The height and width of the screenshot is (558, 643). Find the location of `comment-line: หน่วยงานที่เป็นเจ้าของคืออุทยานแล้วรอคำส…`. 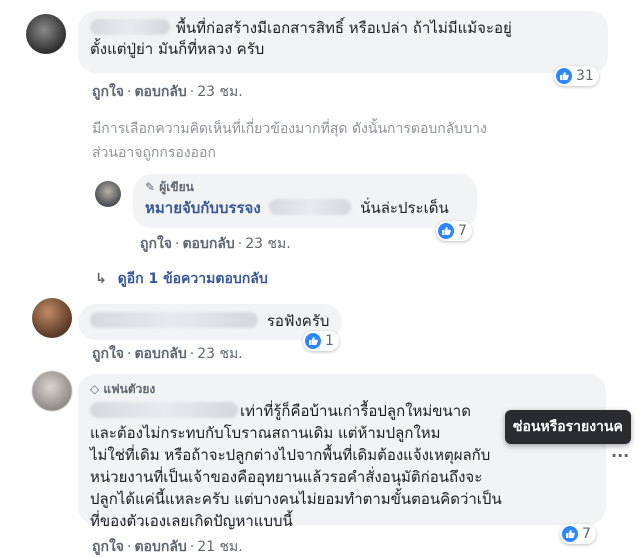

comment-line: หน่วยงานที่เป็นเจ้าของคืออุทยานแล้วรอคำส… is located at coordinates (286, 477).